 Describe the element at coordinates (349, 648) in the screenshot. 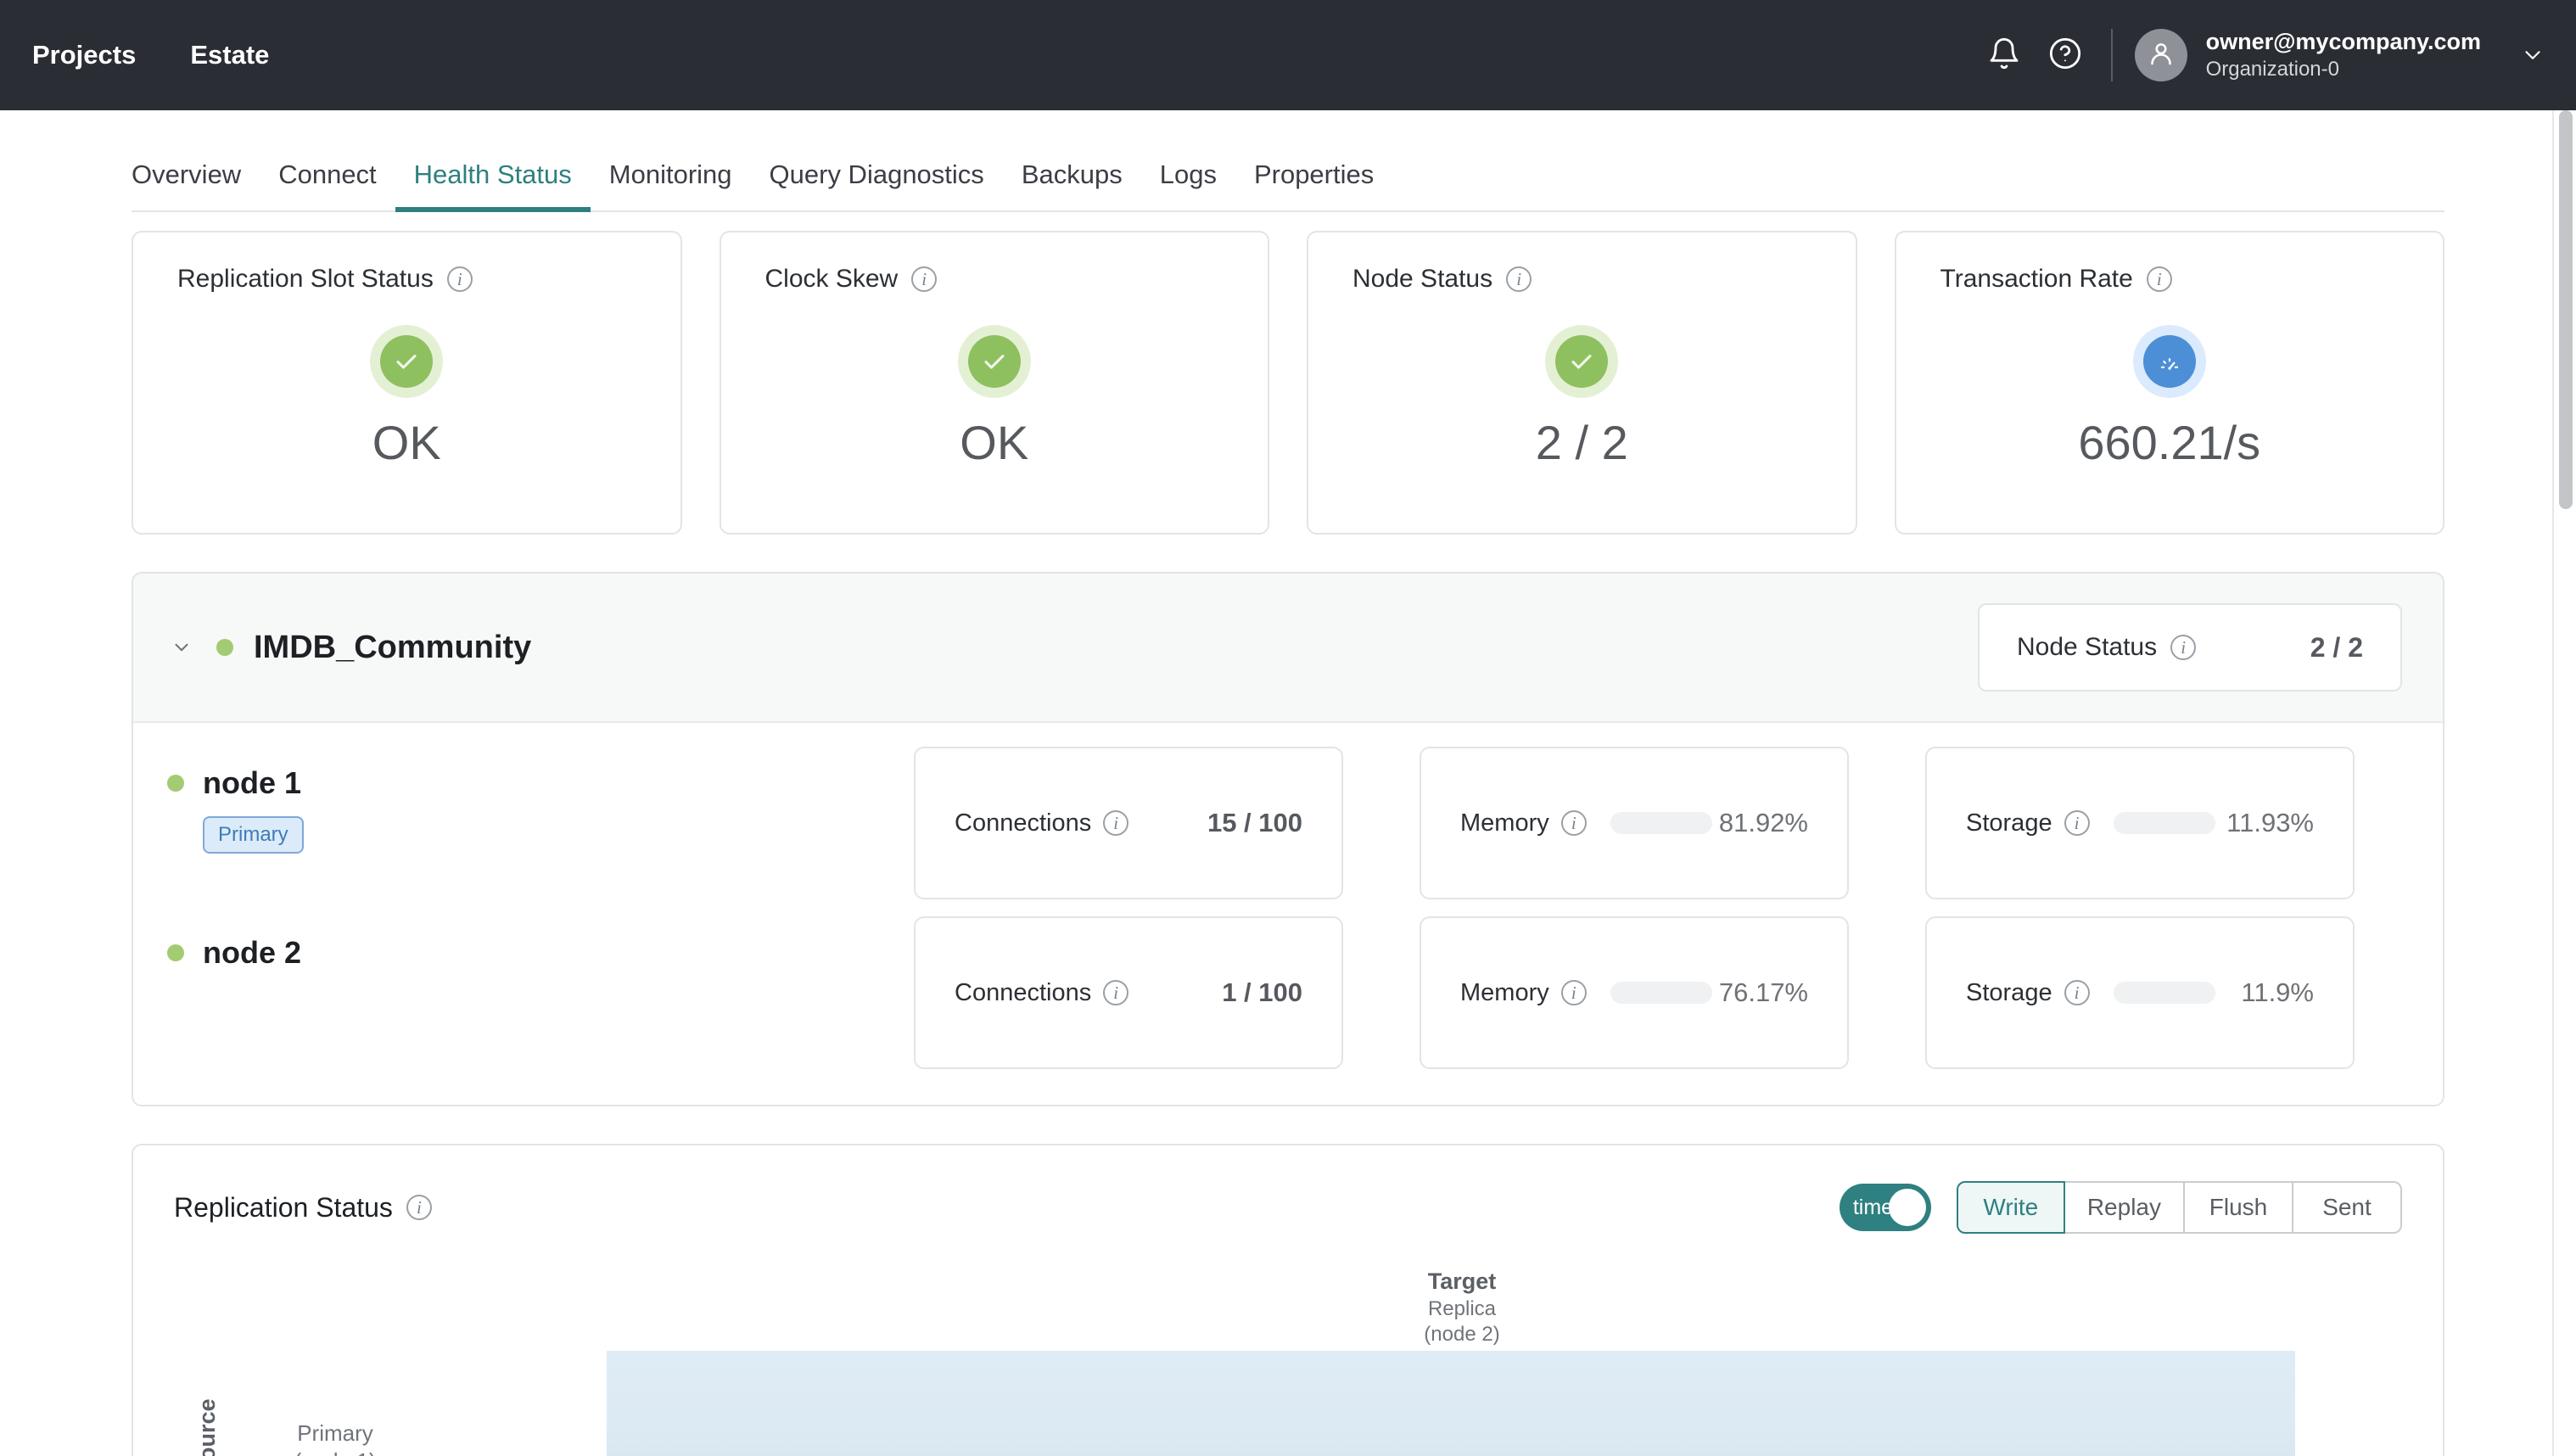

I see `cluster-header-left: IMDB_Community` at that location.